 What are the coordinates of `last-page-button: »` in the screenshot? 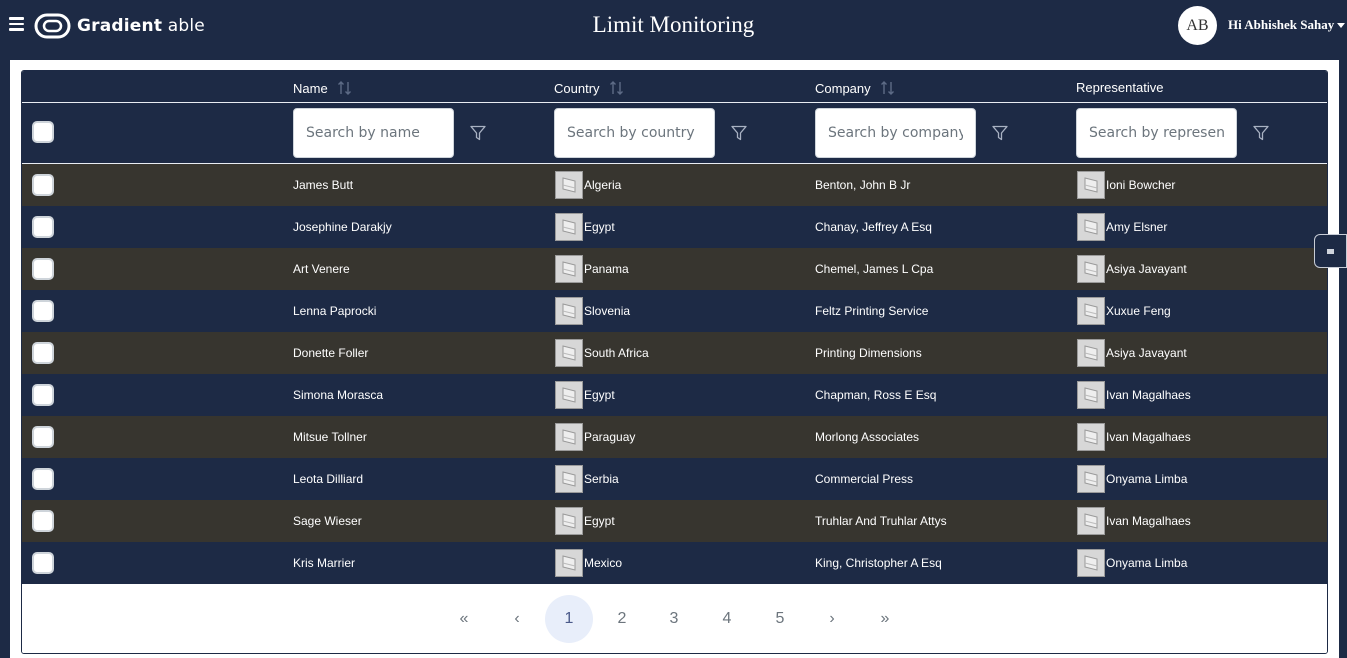 It's located at (885, 619).